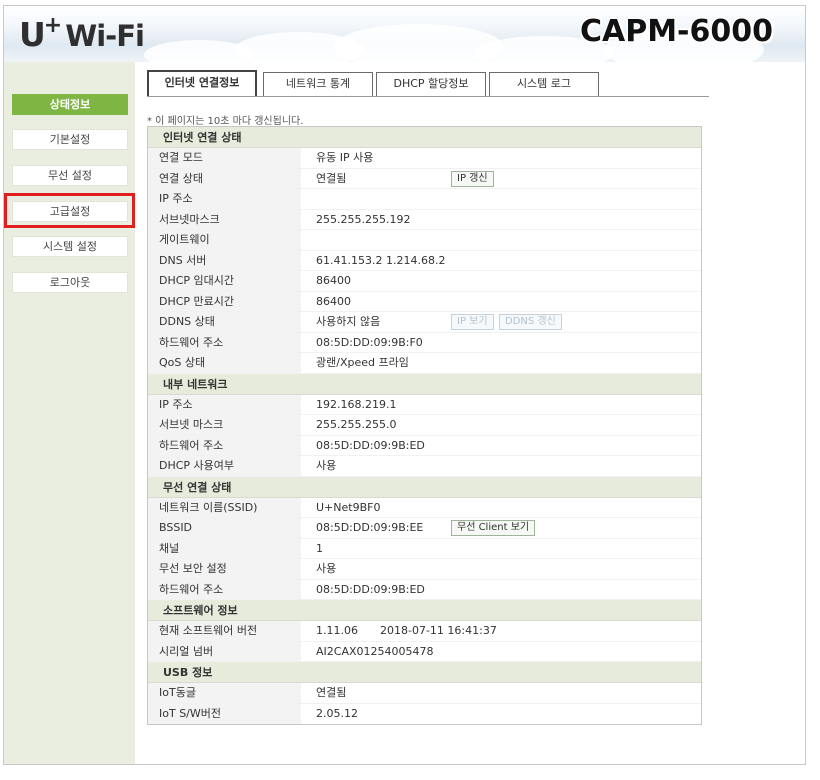 The height and width of the screenshot is (780, 820). What do you see at coordinates (424, 672) in the screenshot?
I see `section-usb: USB 정보` at bounding box center [424, 672].